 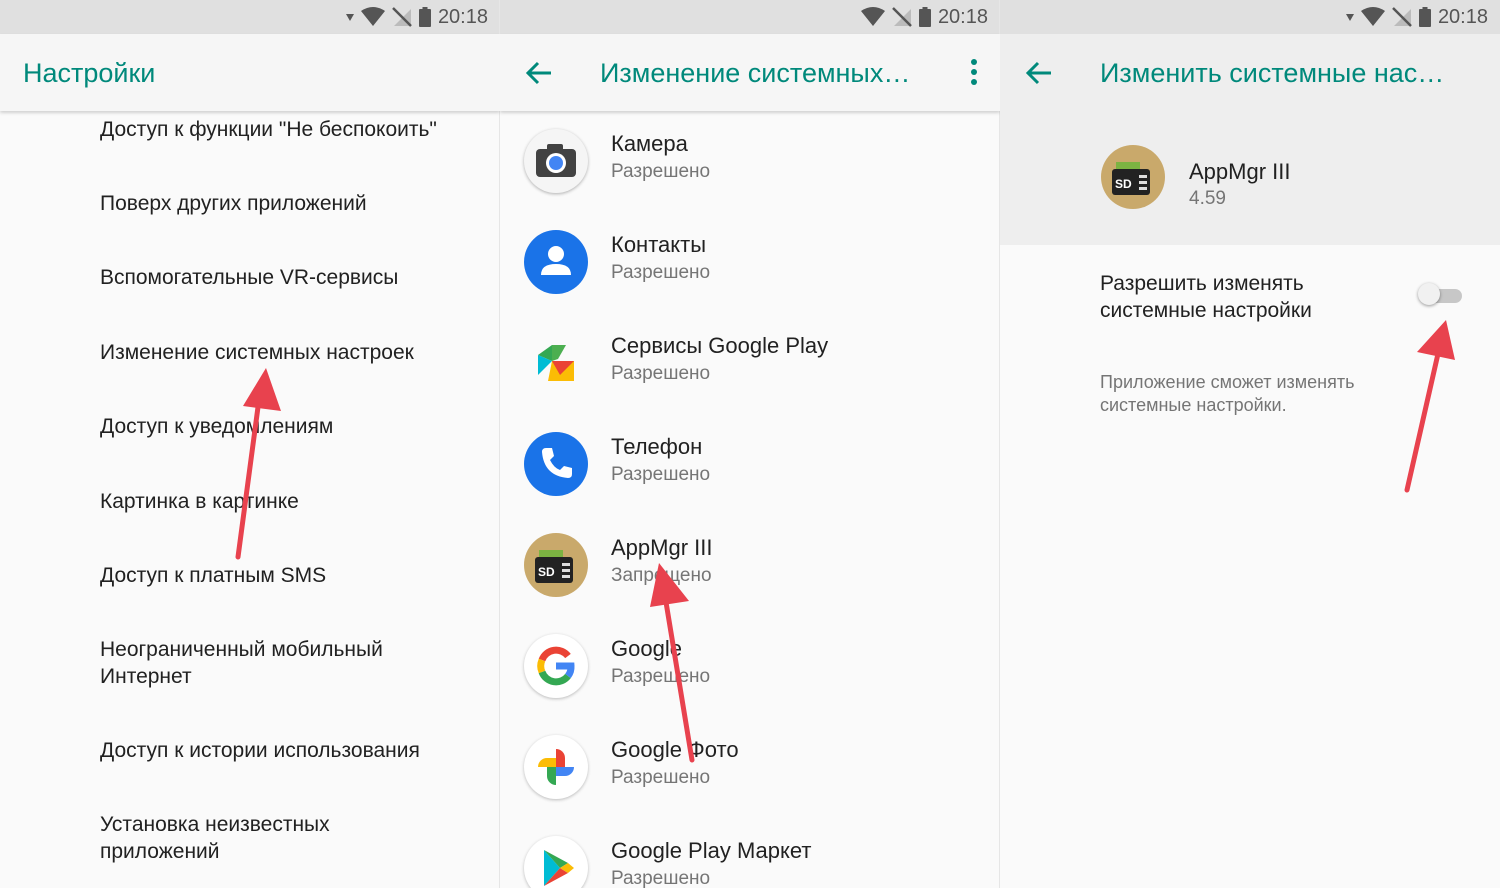 I want to click on google-photos-icon, so click(x=556, y=767).